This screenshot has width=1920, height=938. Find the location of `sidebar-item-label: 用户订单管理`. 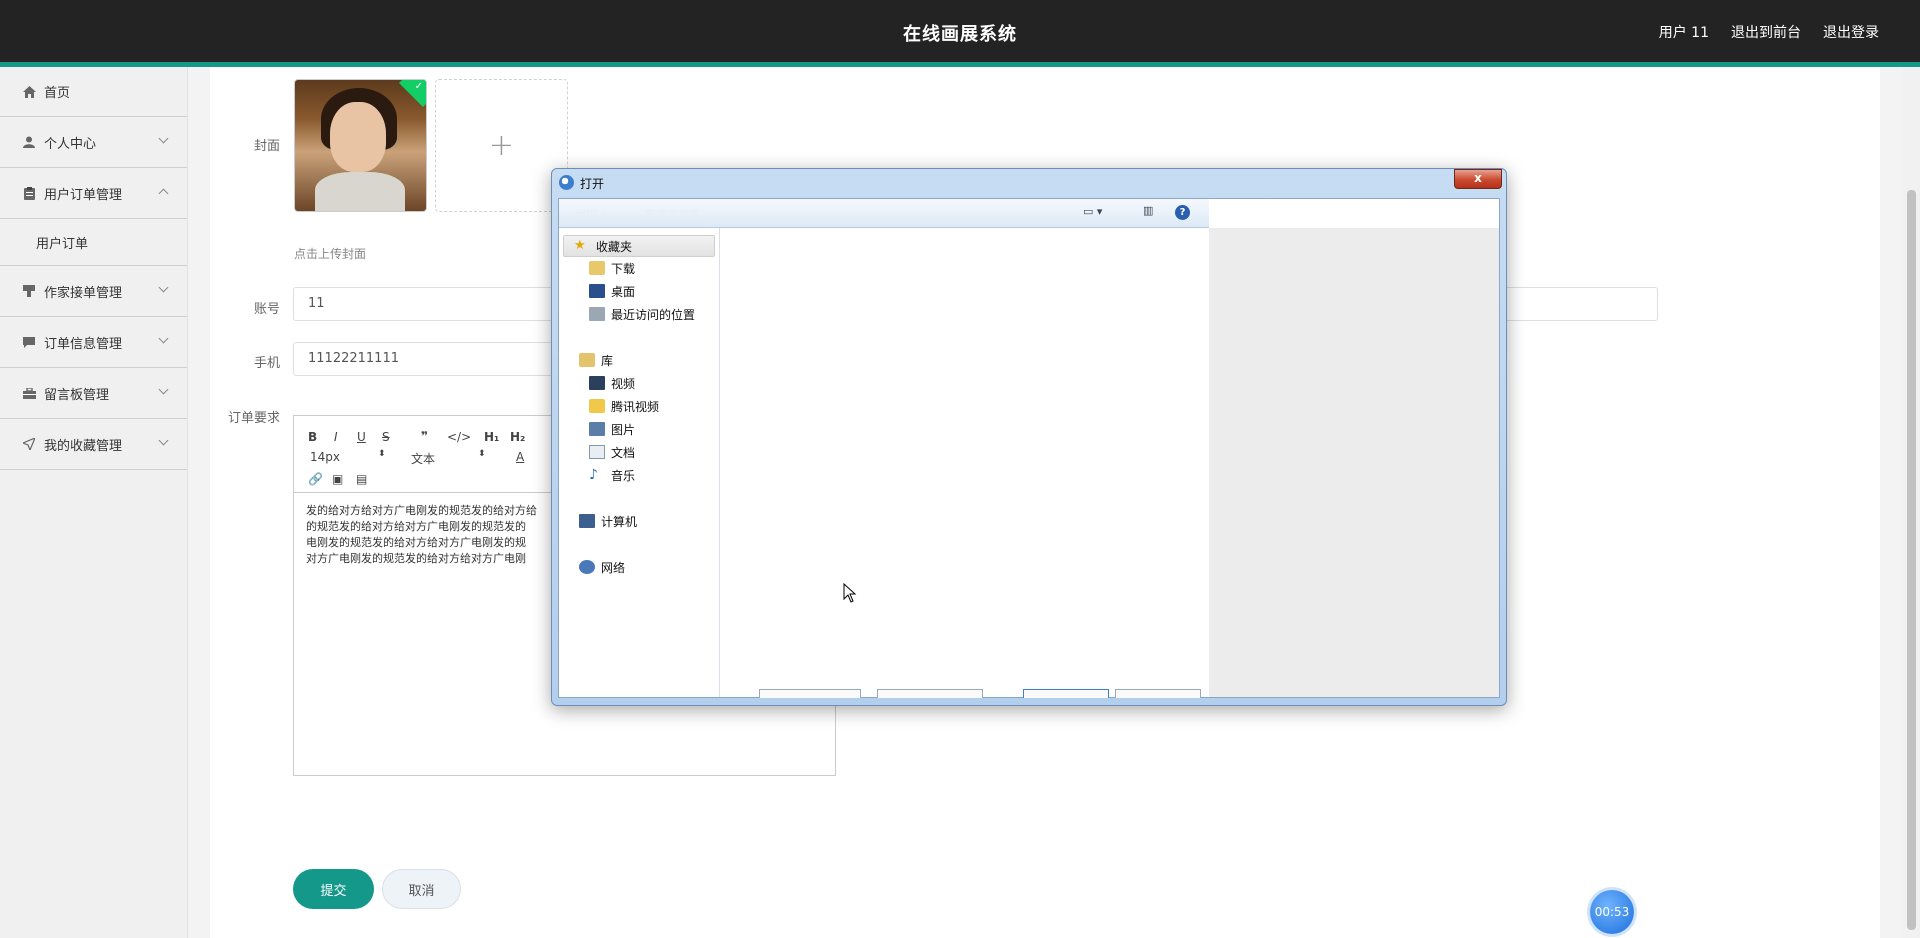

sidebar-item-label: 用户订单管理 is located at coordinates (83, 195).